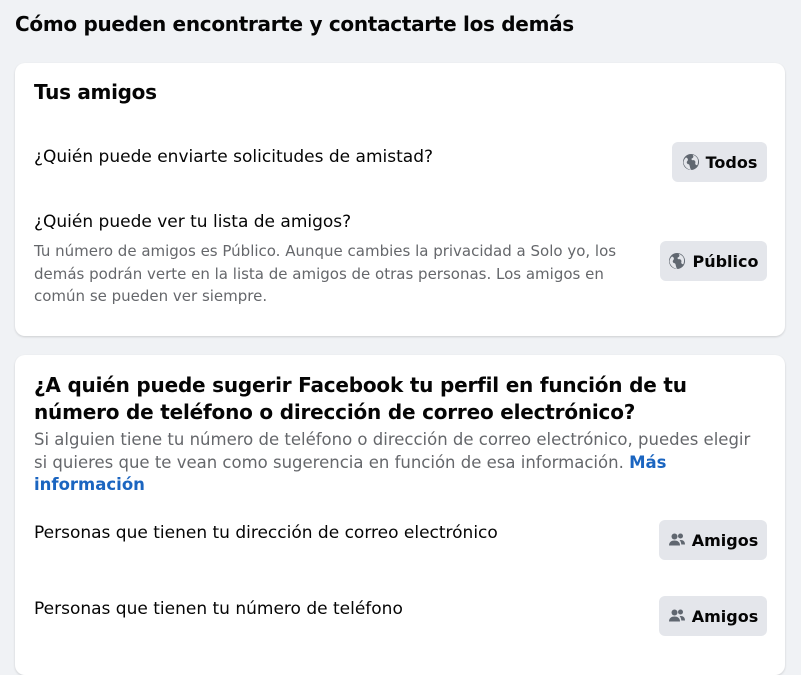  What do you see at coordinates (725, 616) in the screenshot?
I see `phone-audience-label: Amigos` at bounding box center [725, 616].